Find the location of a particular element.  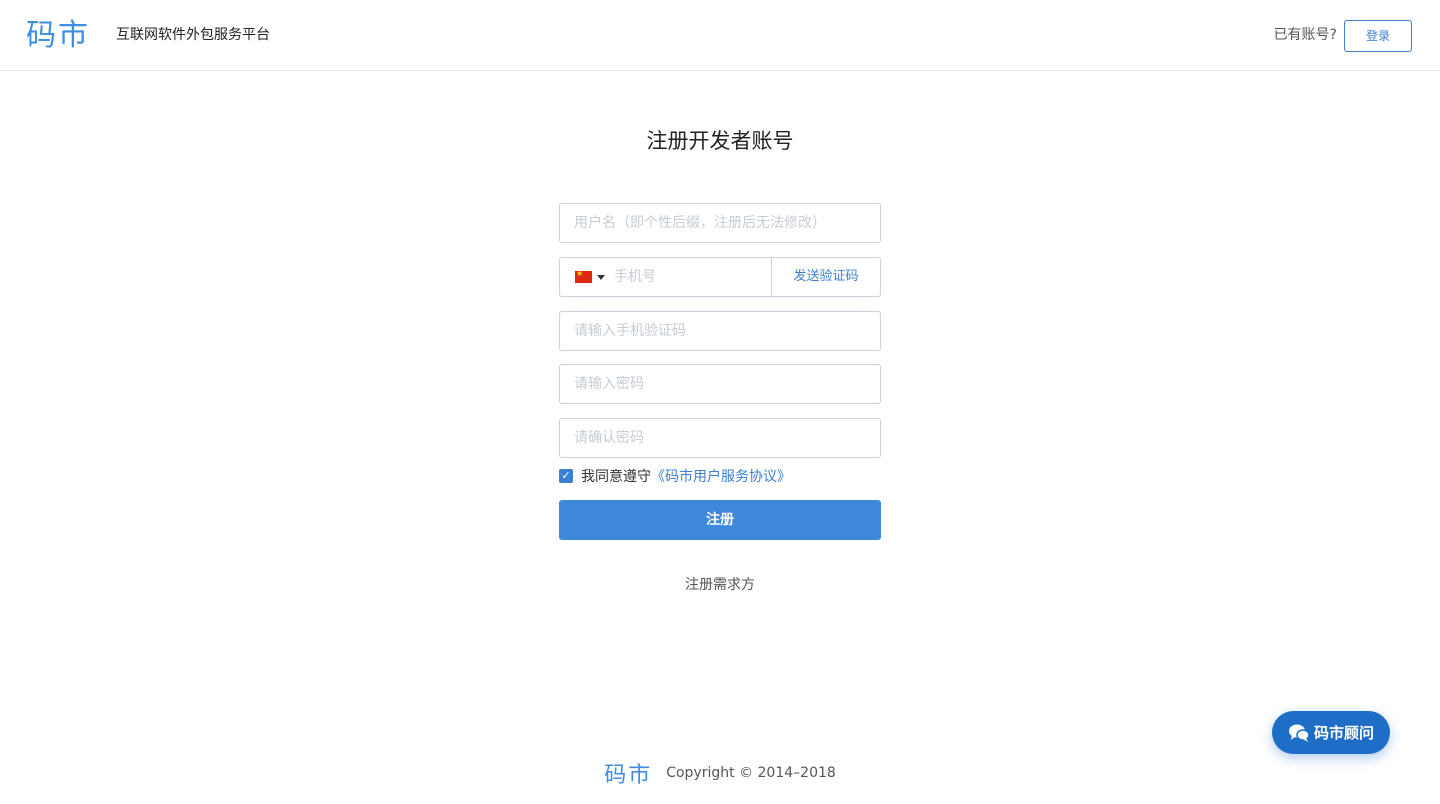

password-field is located at coordinates (720, 384).